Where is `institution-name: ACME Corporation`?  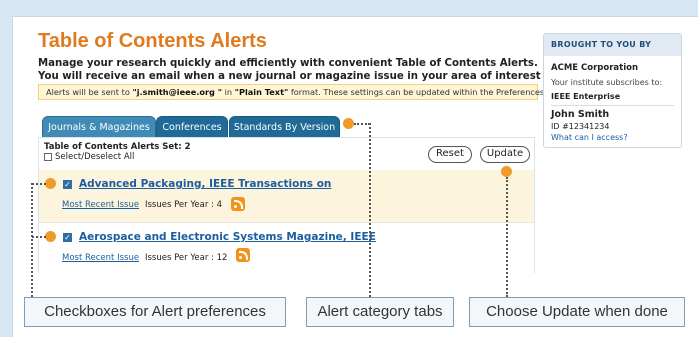
institution-name: ACME Corporation is located at coordinates (595, 68).